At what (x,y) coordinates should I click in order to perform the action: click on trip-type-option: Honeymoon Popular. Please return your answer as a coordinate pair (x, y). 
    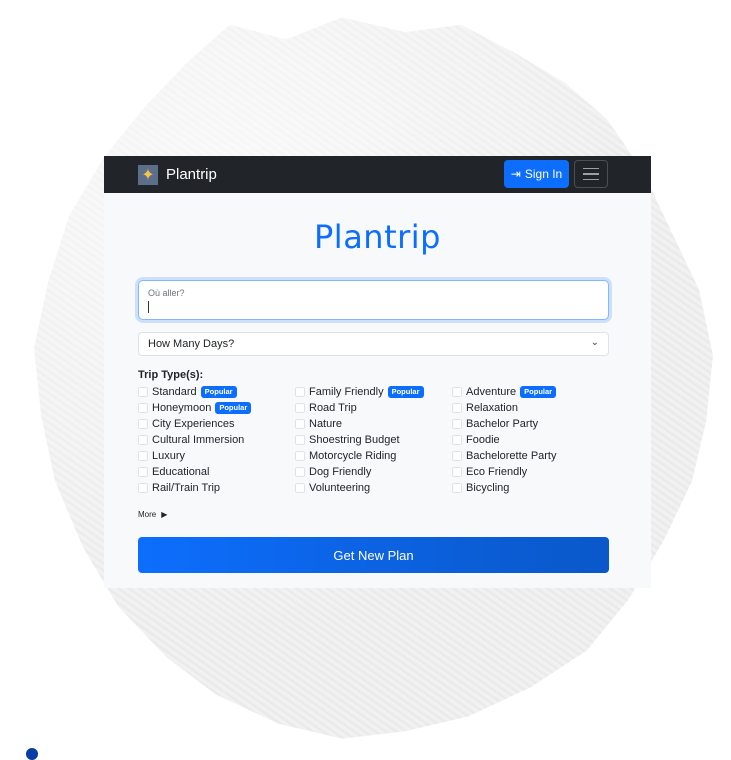
    Looking at the image, I should click on (216, 408).